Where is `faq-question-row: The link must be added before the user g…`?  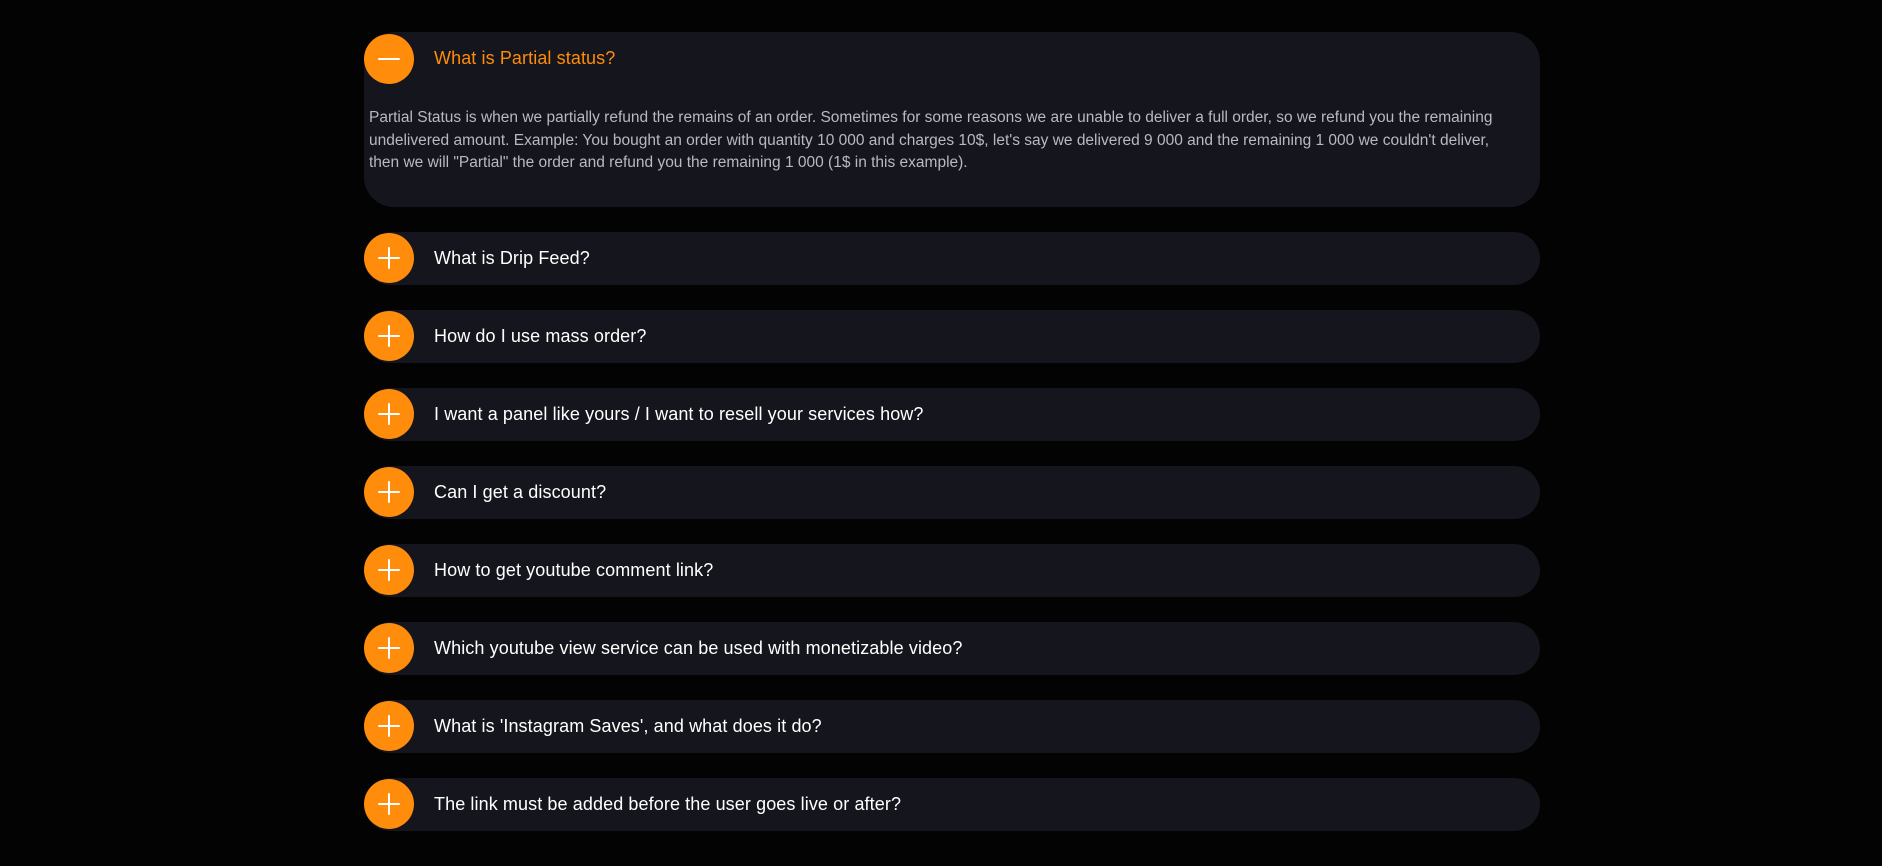 faq-question-row: The link must be added before the user g… is located at coordinates (952, 804).